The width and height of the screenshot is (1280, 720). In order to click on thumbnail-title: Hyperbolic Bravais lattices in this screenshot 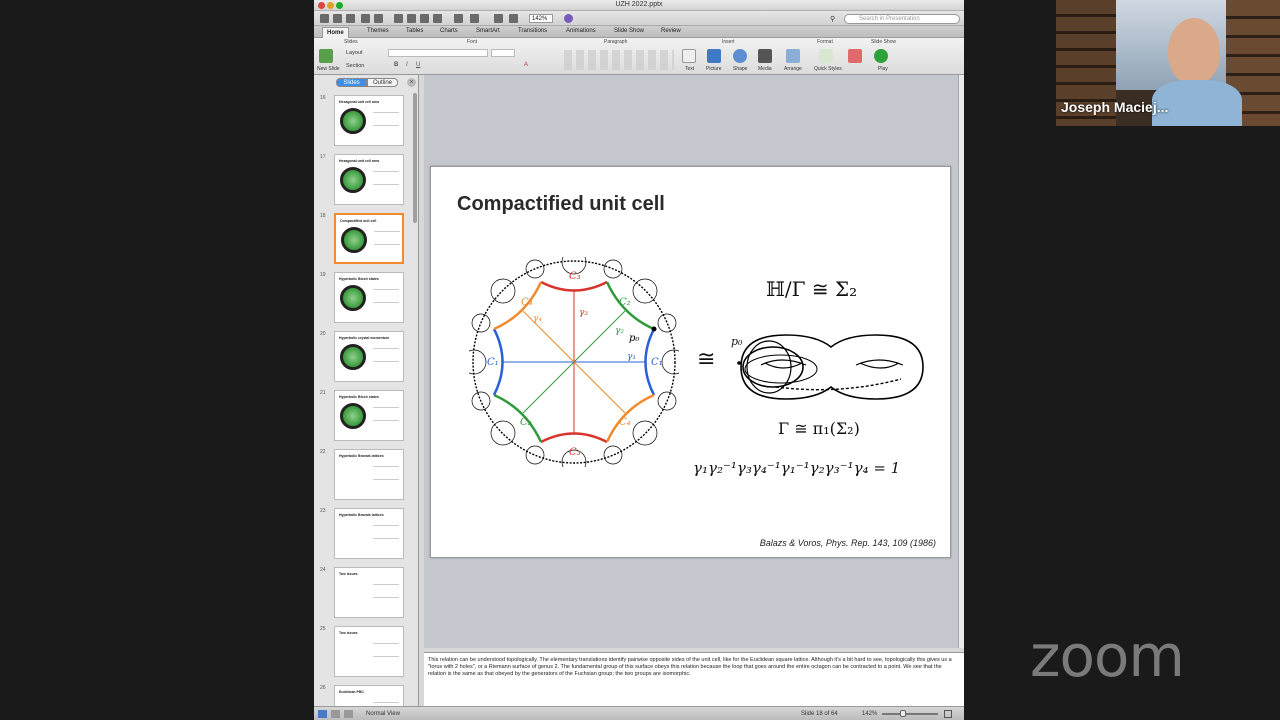, I will do `click(361, 515)`.